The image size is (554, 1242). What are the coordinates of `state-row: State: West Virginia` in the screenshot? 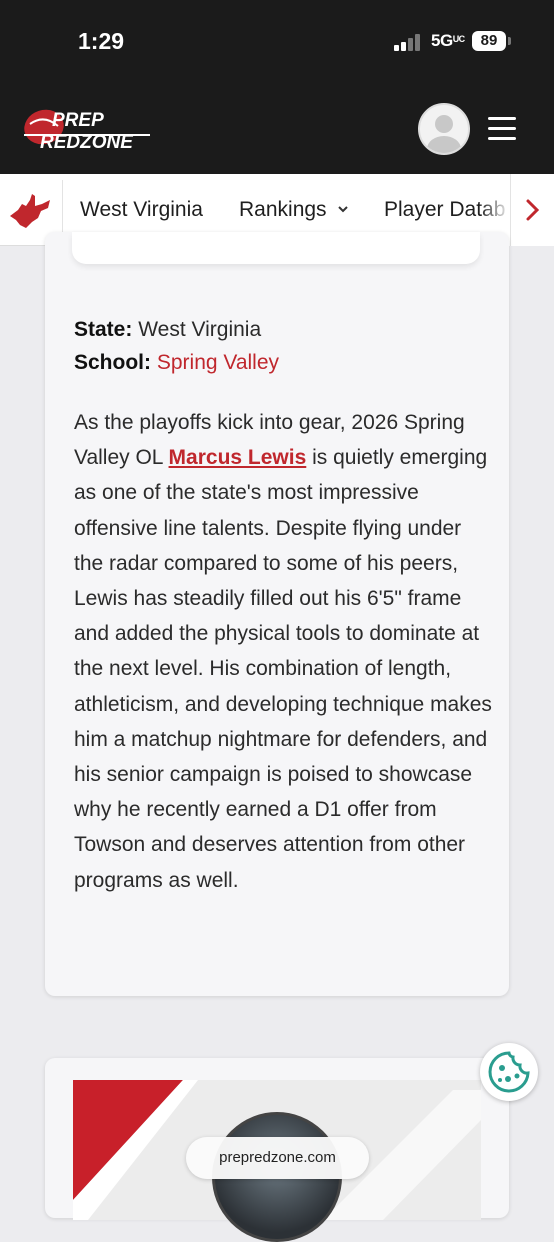 It's located at (176, 329).